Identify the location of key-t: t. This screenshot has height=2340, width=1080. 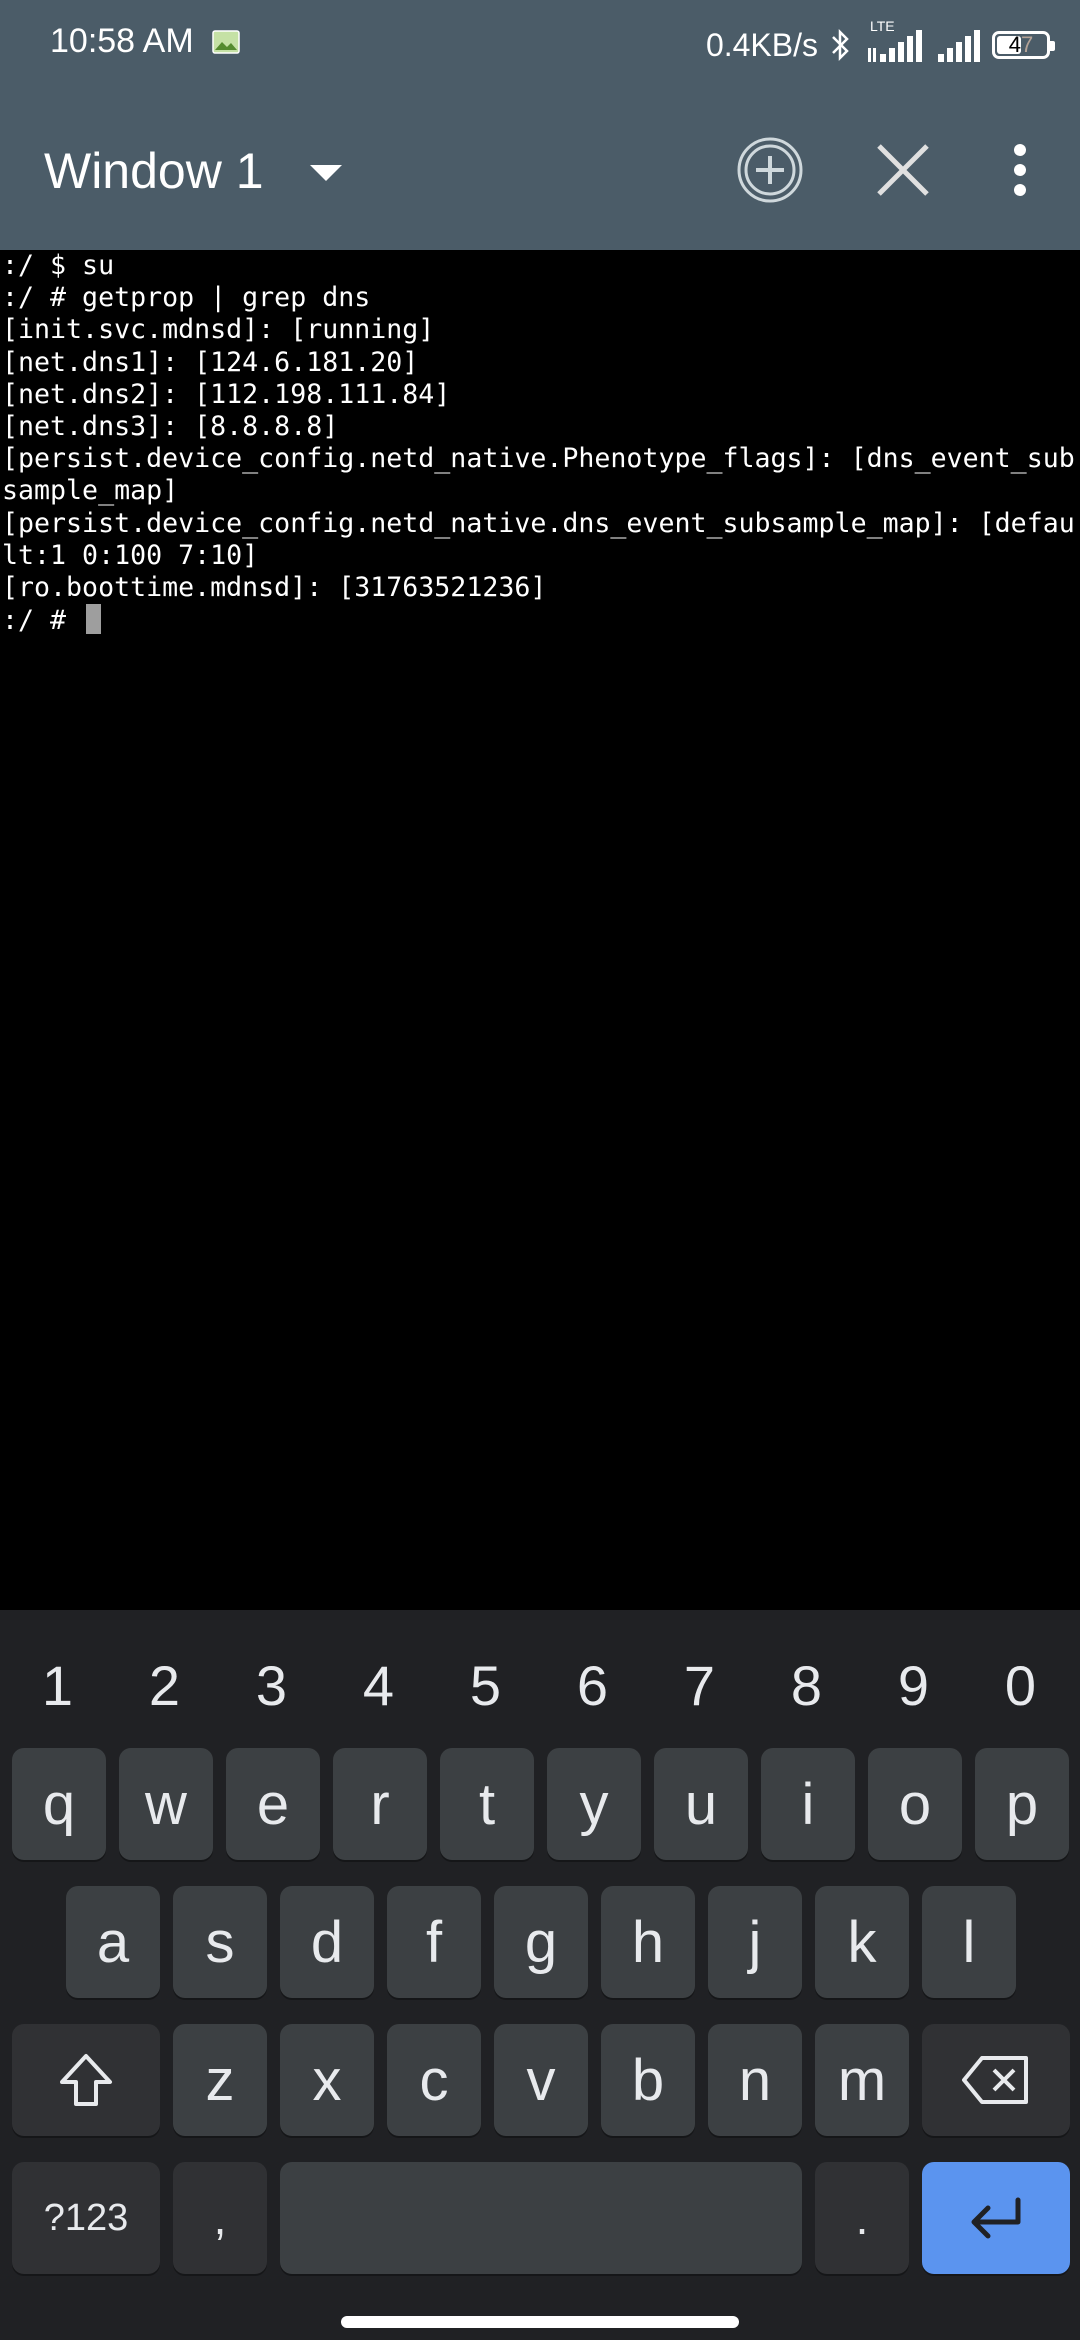
(487, 1804).